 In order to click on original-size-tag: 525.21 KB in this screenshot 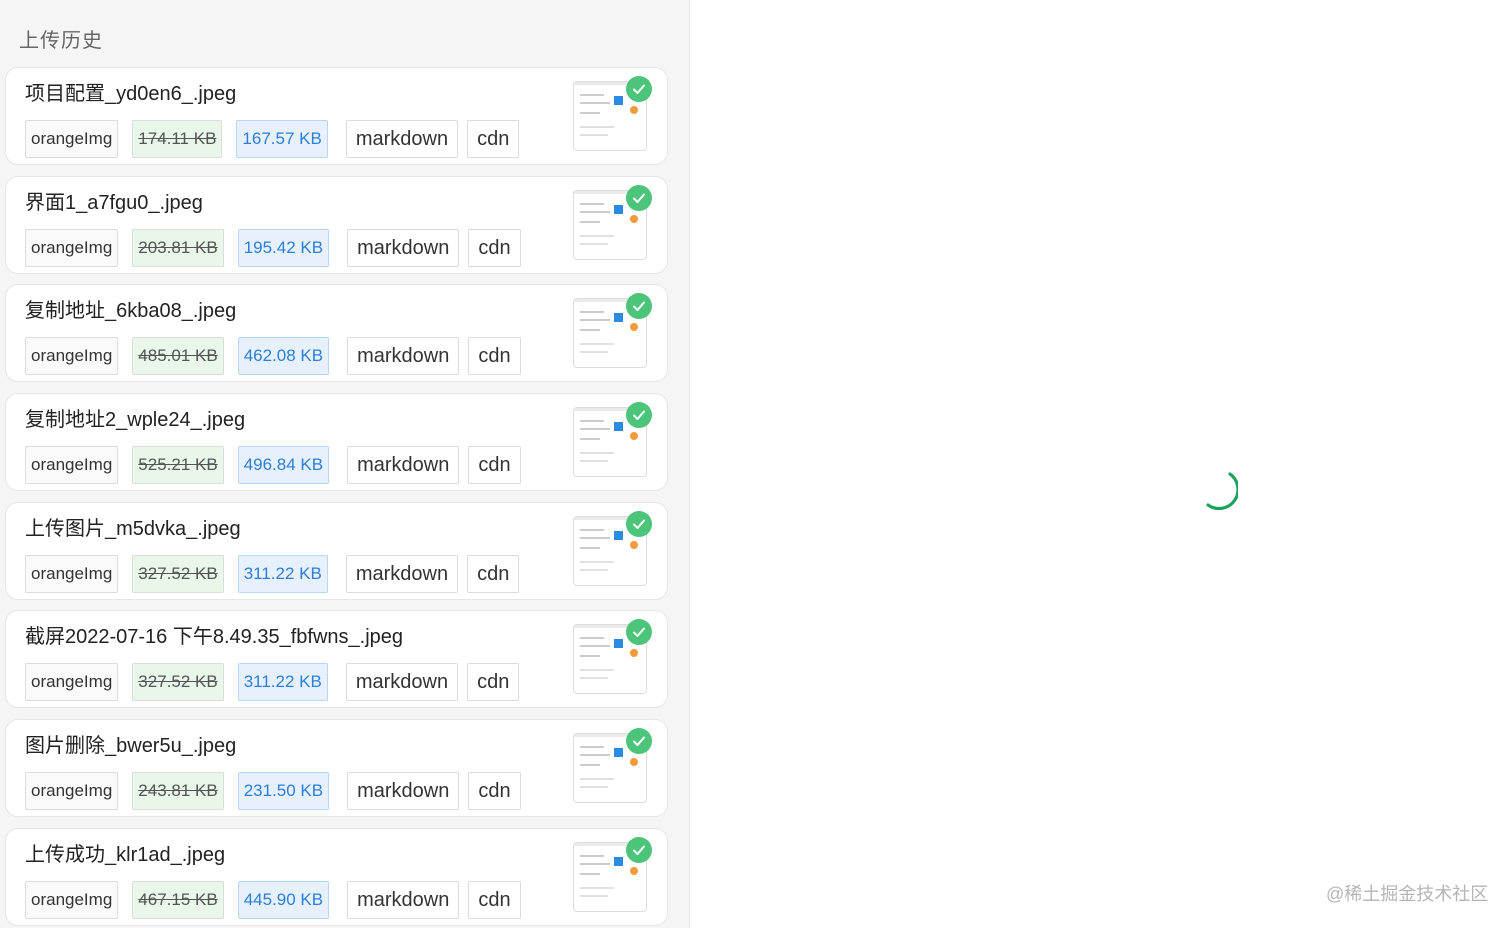, I will do `click(178, 465)`.